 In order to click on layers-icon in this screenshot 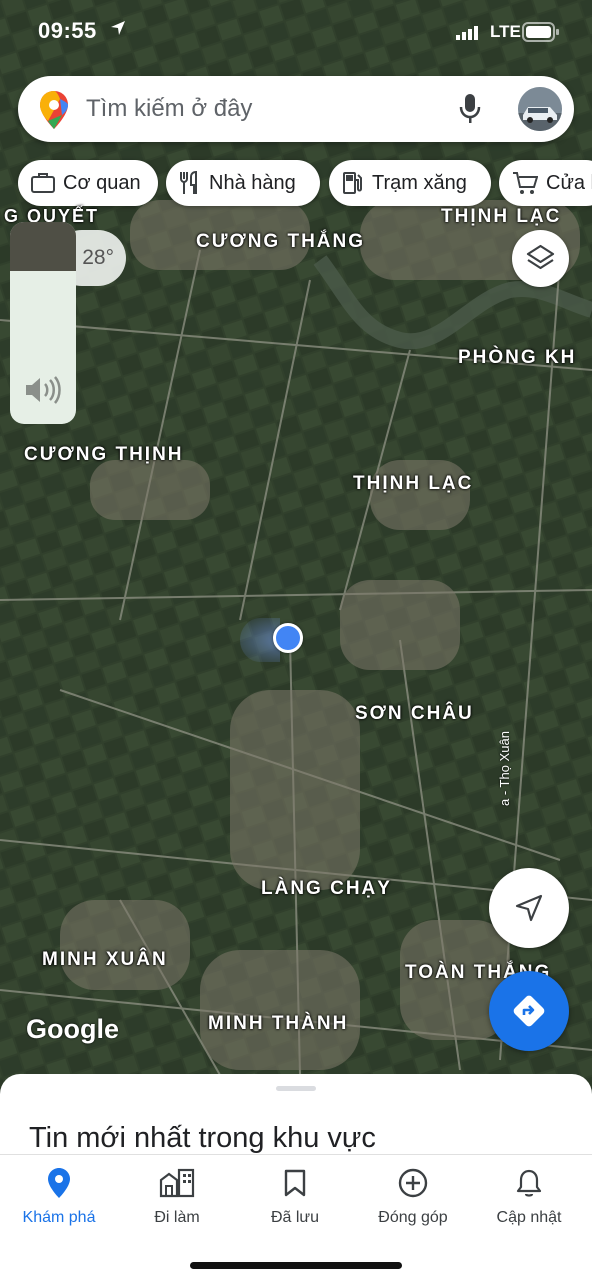, I will do `click(540, 257)`.